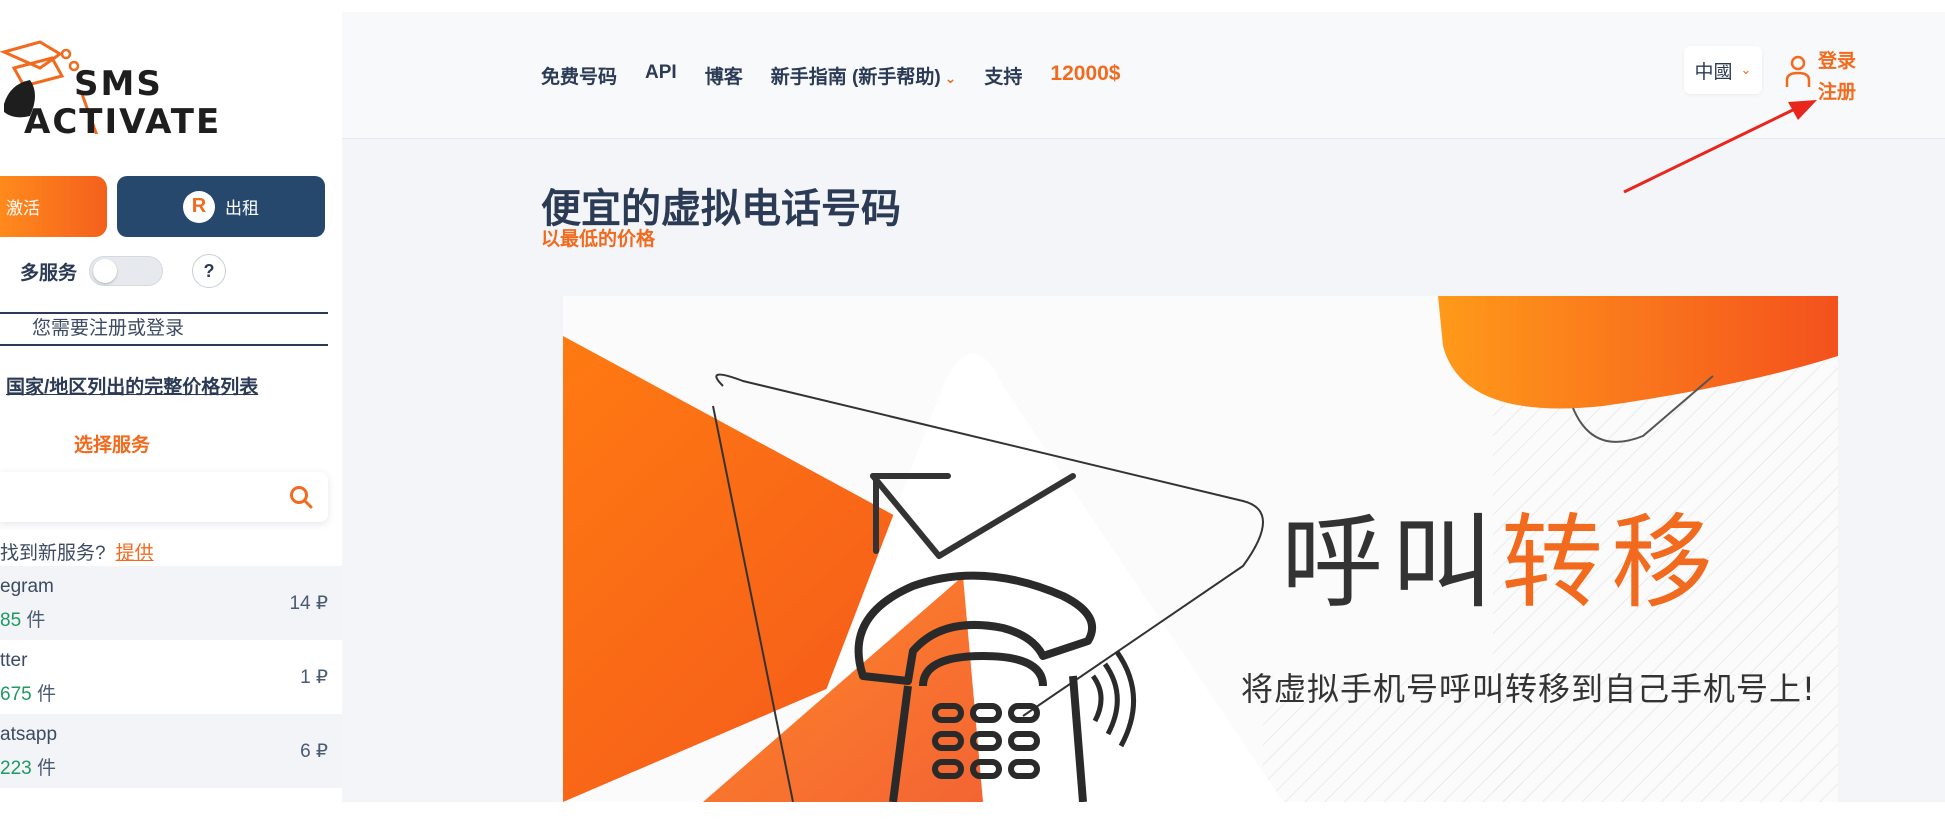 The image size is (1945, 820). Describe the element at coordinates (112, 445) in the screenshot. I see `choose-service-heading: 选择服务` at that location.